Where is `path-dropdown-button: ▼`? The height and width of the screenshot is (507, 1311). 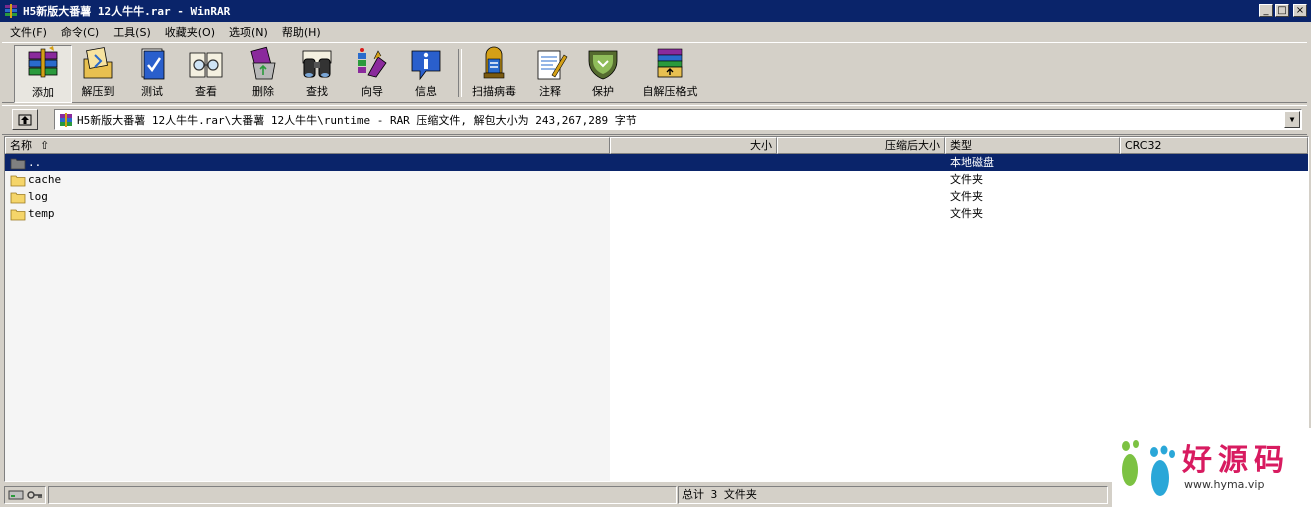
path-dropdown-button: ▼ is located at coordinates (1292, 119).